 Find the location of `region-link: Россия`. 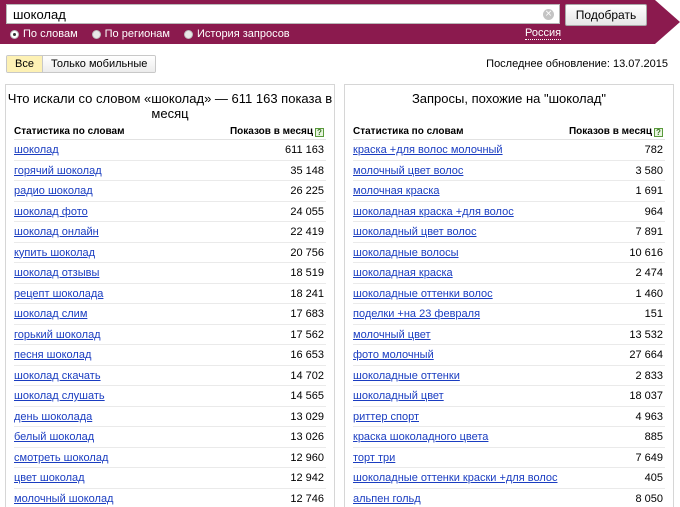

region-link: Россия is located at coordinates (543, 33).